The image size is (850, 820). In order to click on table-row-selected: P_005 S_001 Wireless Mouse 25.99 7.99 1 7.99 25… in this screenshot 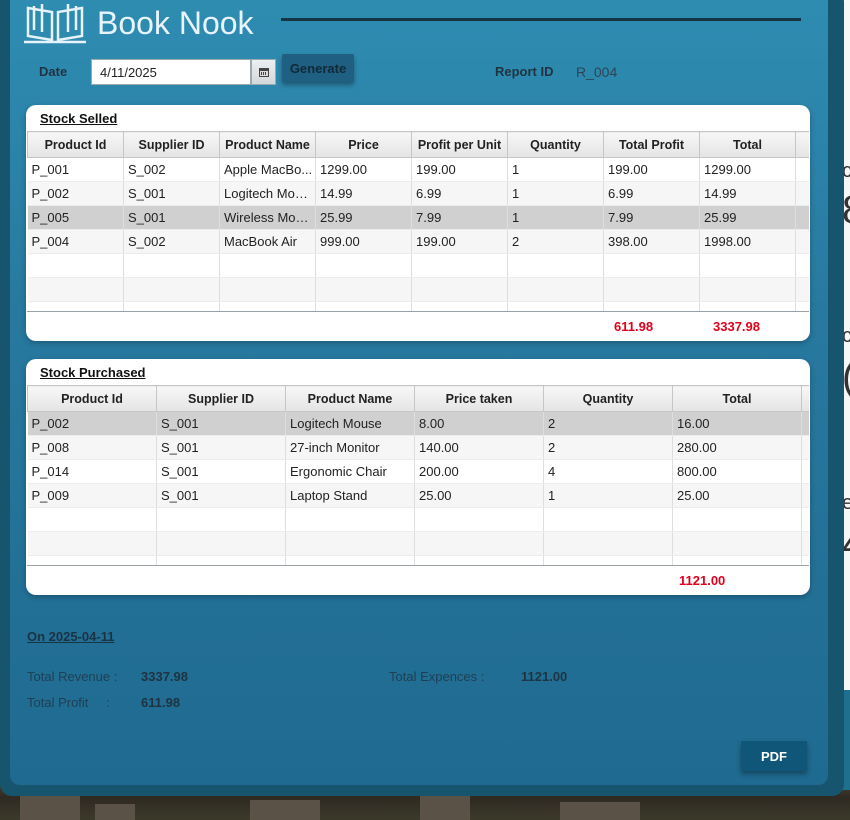, I will do `click(418, 217)`.